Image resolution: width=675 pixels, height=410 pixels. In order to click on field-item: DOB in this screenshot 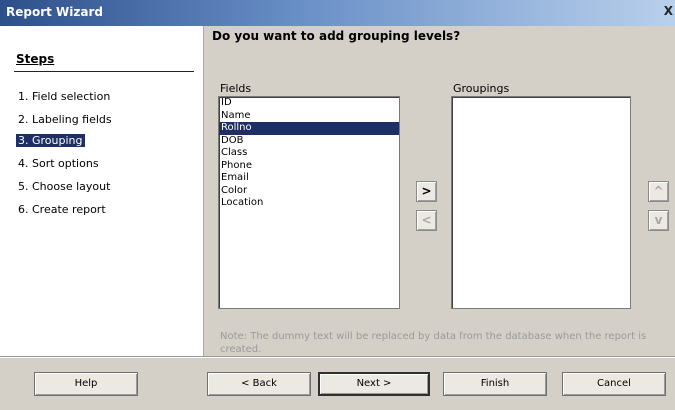, I will do `click(309, 141)`.